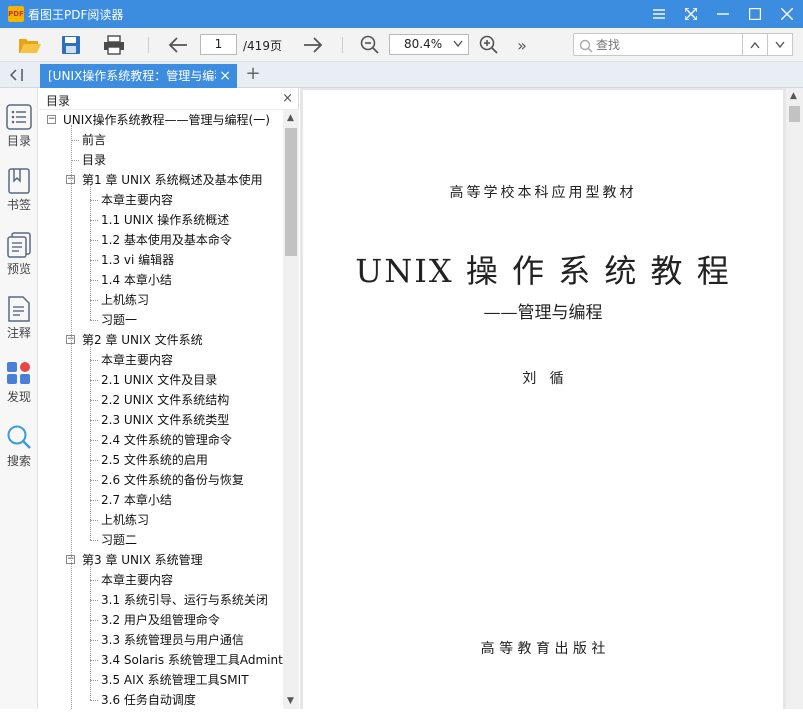  What do you see at coordinates (787, 14) in the screenshot?
I see `close-window-icon` at bounding box center [787, 14].